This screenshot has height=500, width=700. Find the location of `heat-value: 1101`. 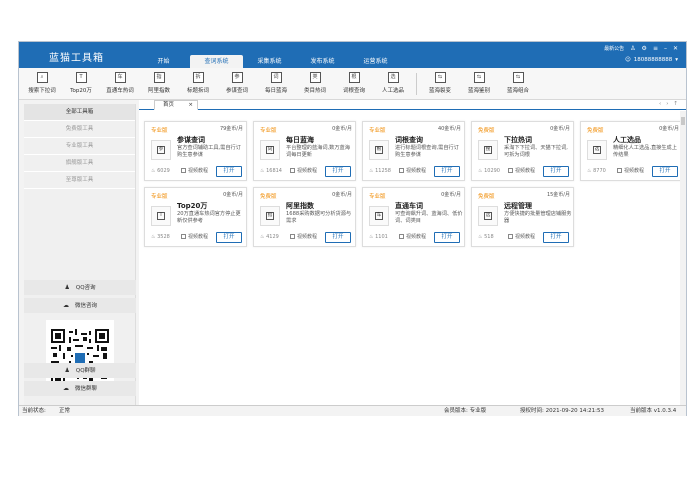

heat-value: 1101 is located at coordinates (381, 237).